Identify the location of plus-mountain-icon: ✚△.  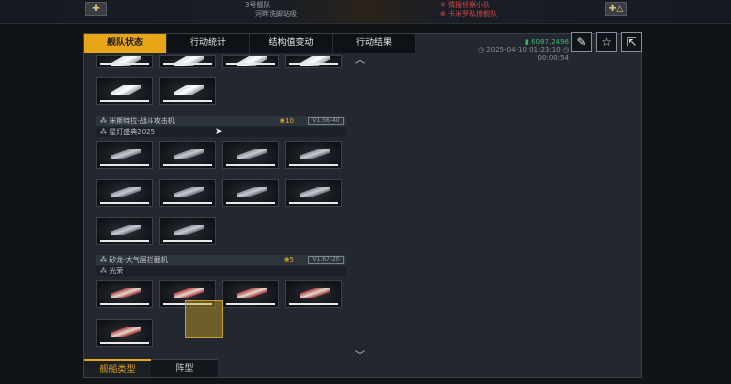
(616, 9).